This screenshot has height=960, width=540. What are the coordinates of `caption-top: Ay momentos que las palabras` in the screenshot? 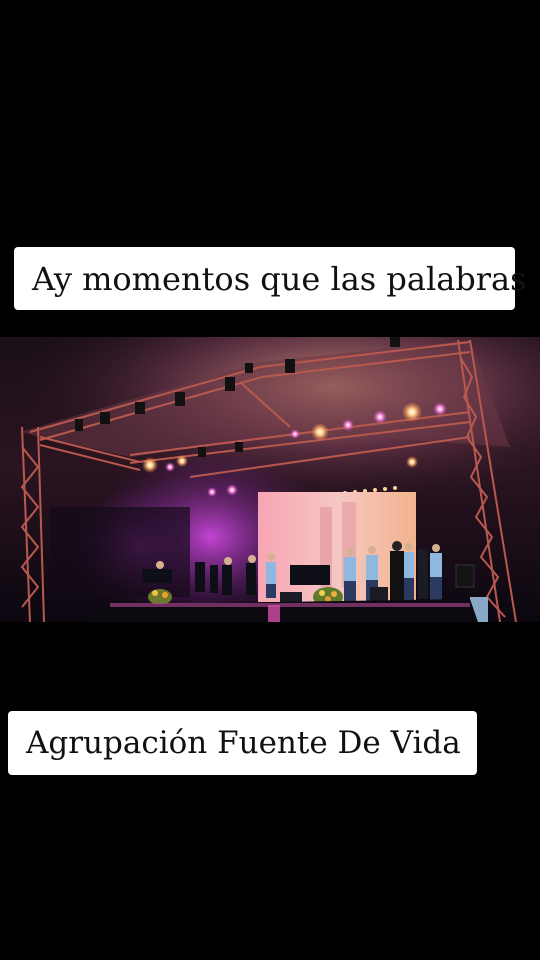 It's located at (270, 278).